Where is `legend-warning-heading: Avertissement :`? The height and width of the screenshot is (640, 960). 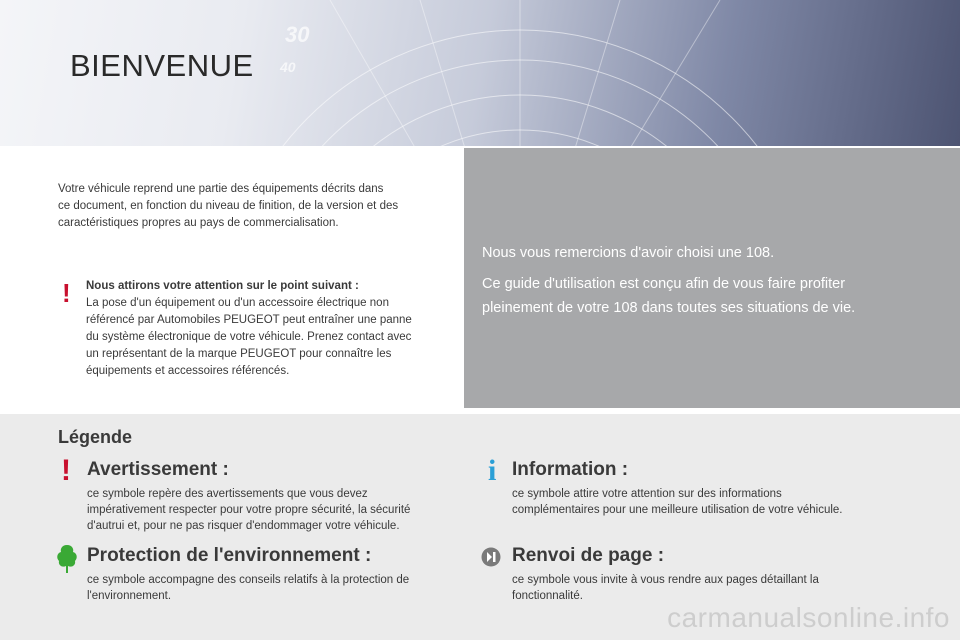 legend-warning-heading: Avertissement : is located at coordinates (158, 469).